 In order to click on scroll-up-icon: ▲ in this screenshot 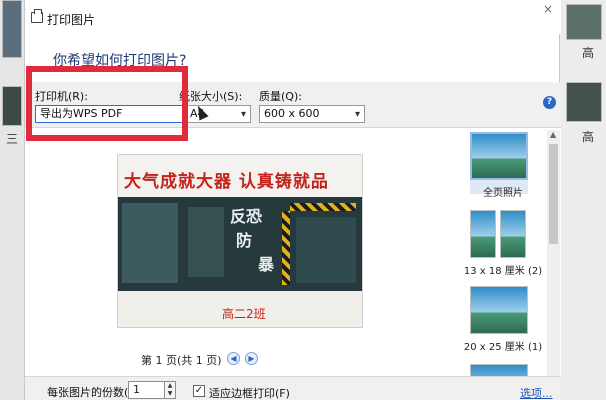, I will do `click(553, 134)`.